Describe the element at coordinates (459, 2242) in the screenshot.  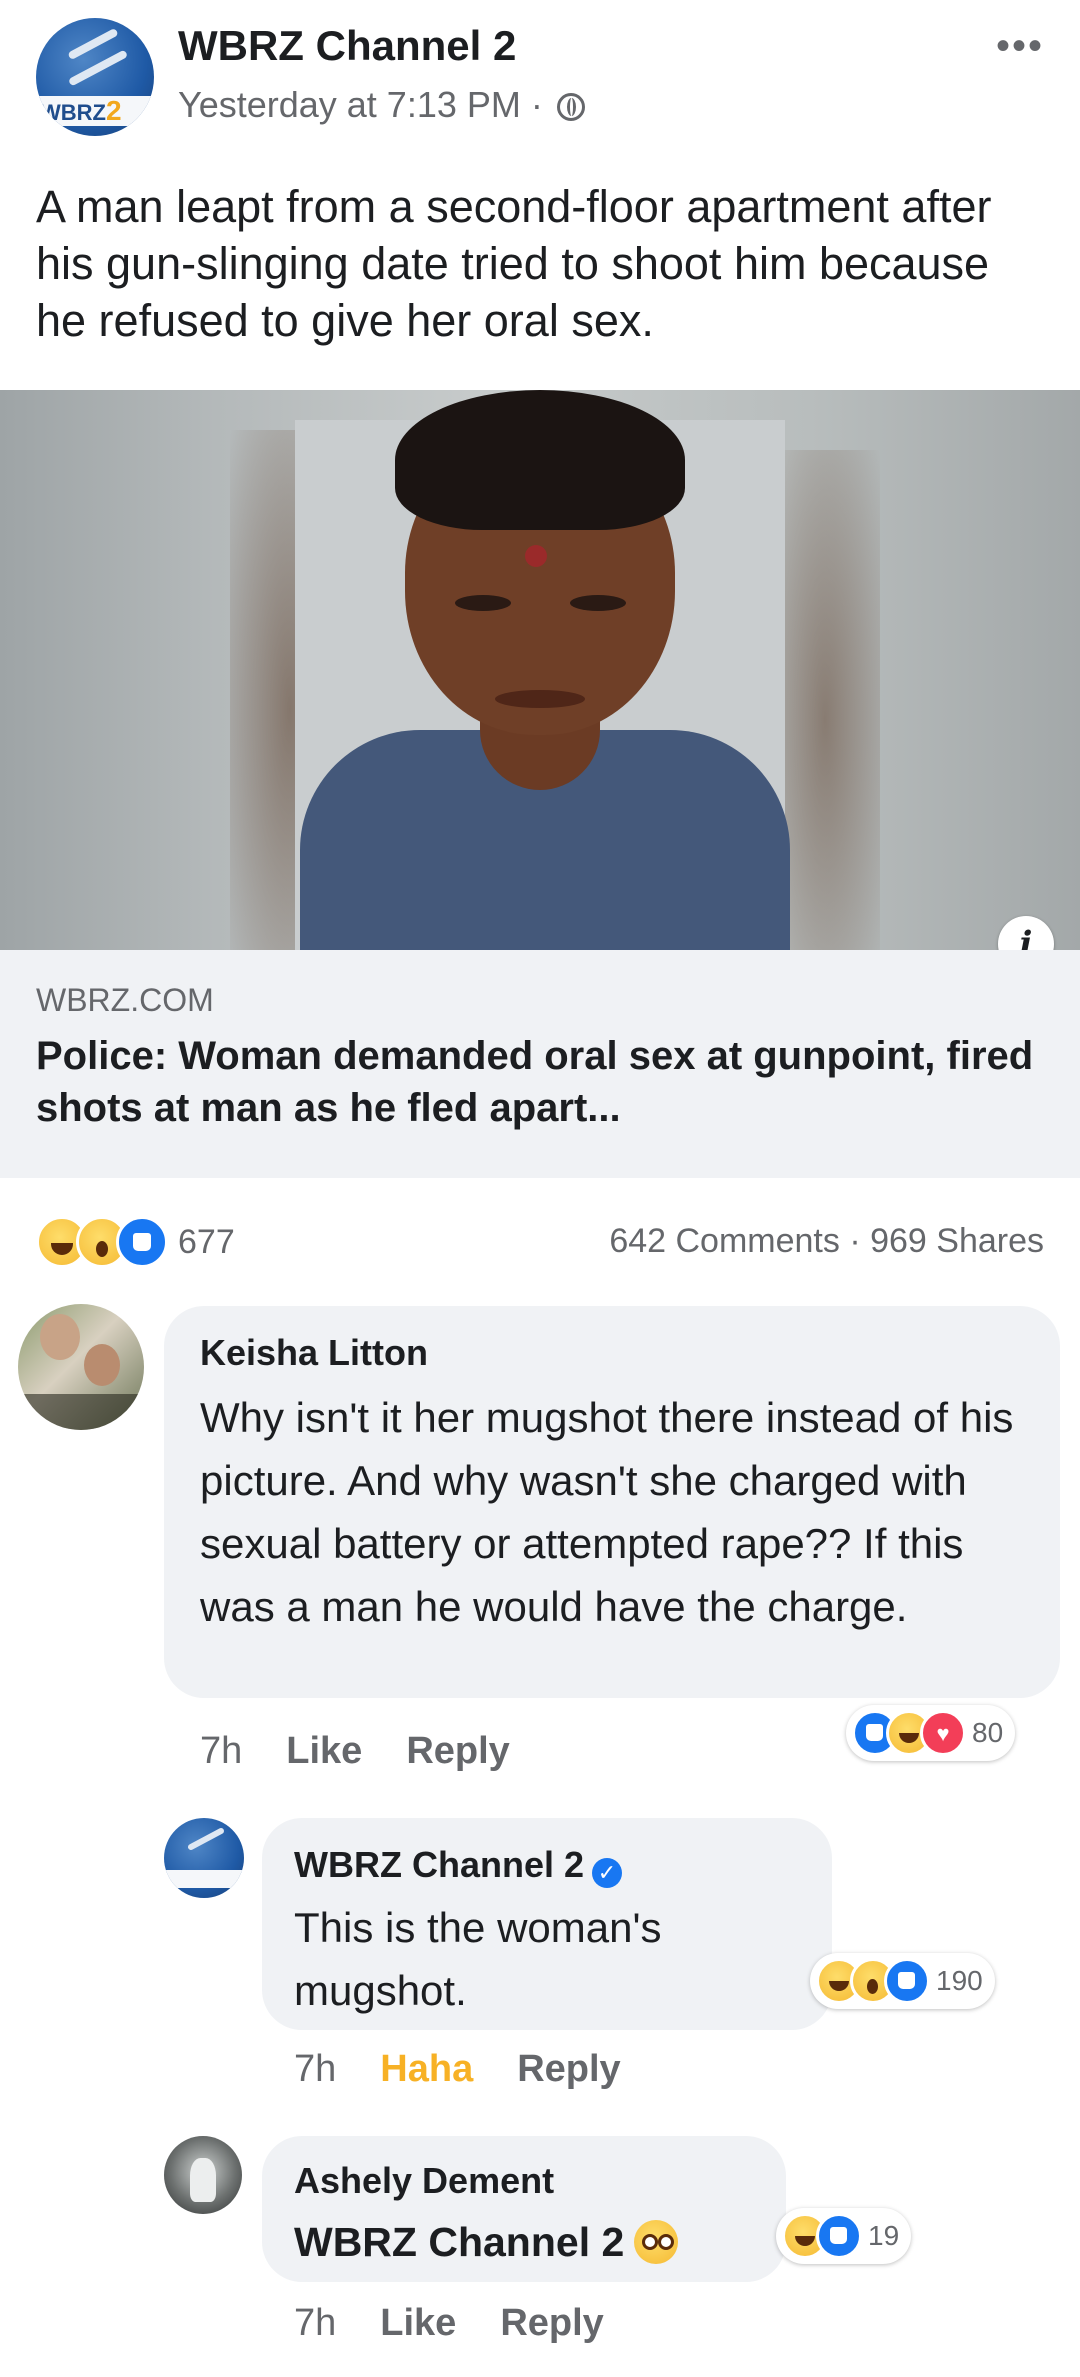
I see `comment-mention: WBRZ Channel 2` at that location.